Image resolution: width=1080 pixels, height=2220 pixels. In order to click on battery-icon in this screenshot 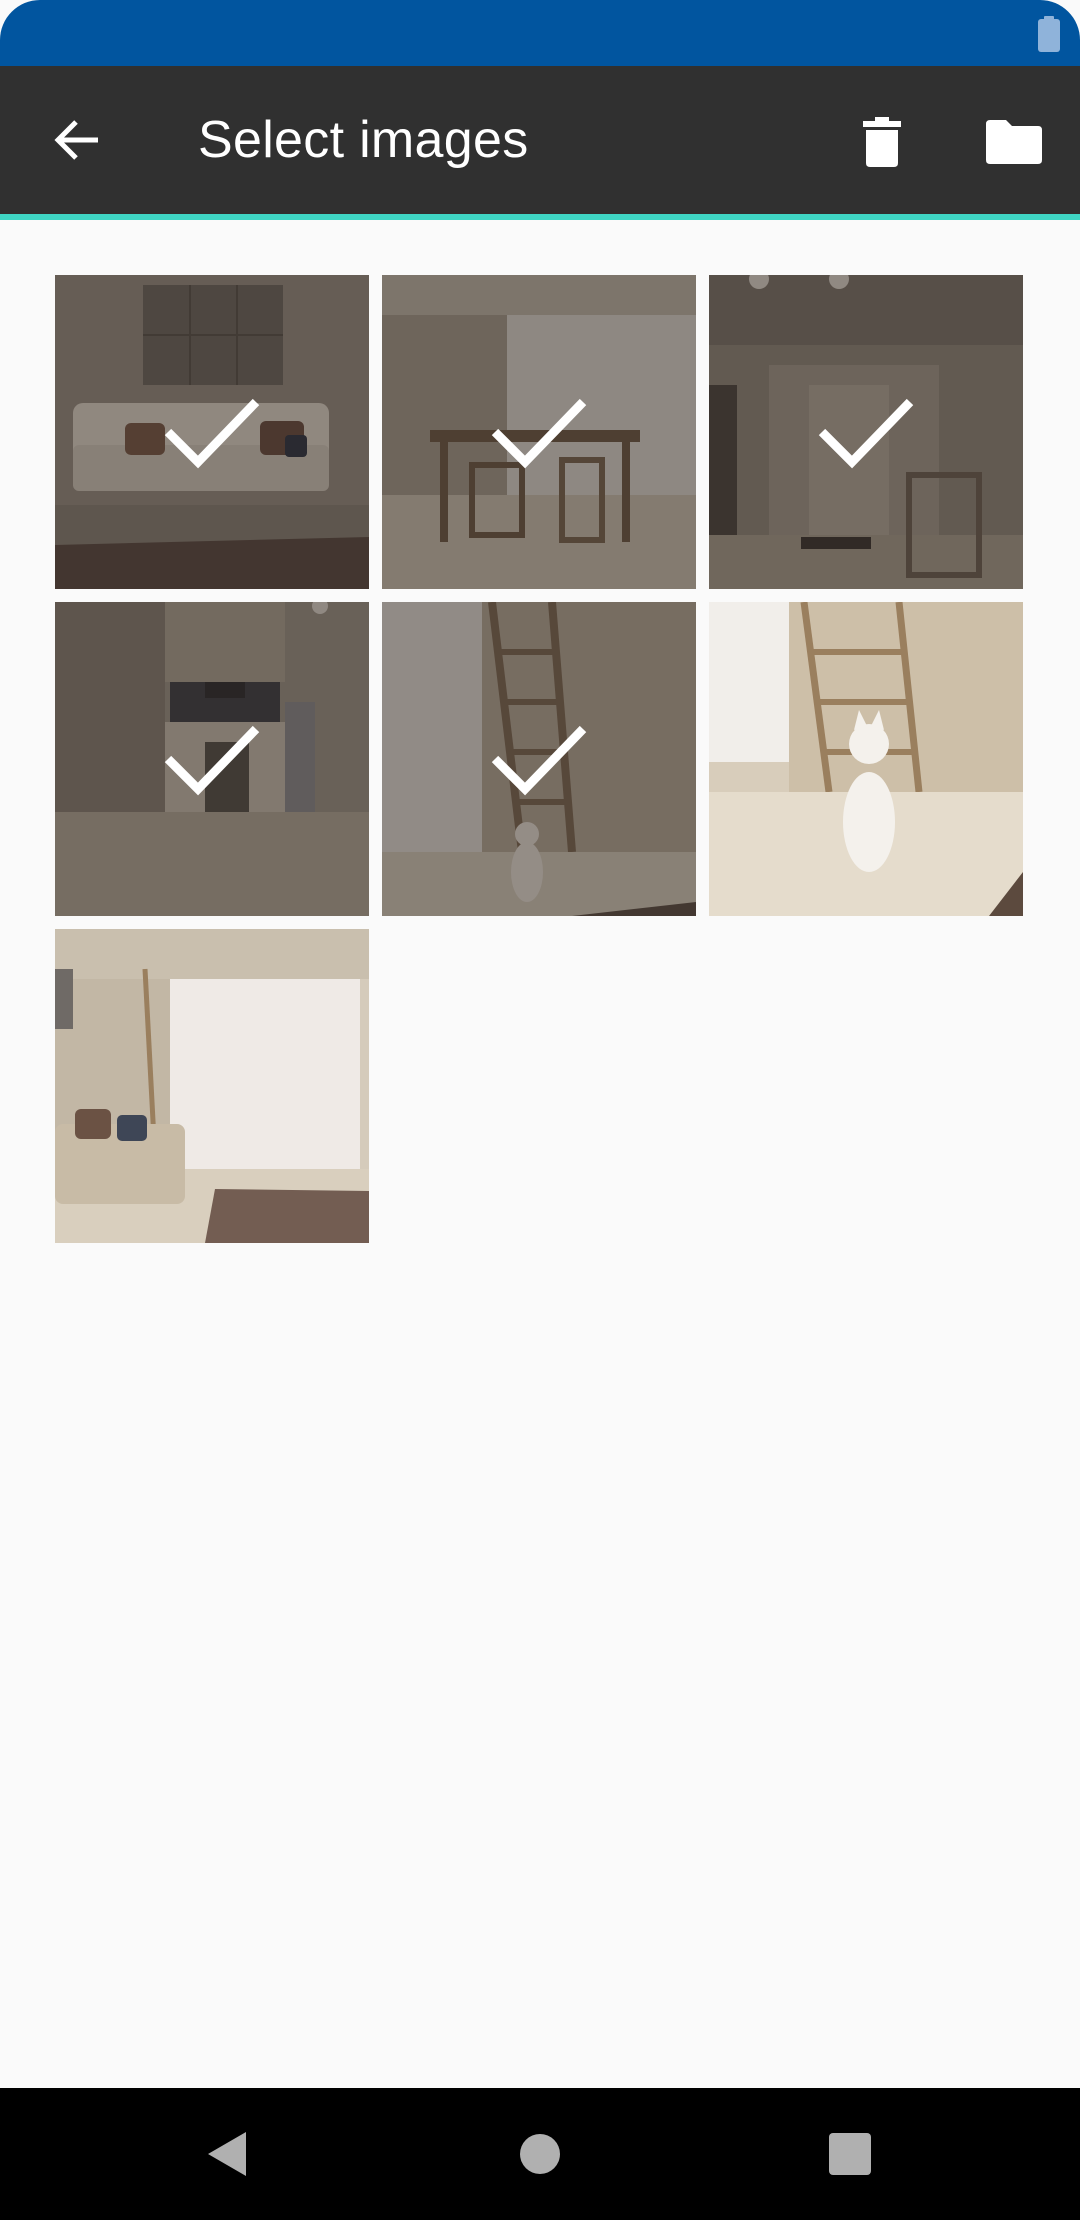, I will do `click(1049, 34)`.